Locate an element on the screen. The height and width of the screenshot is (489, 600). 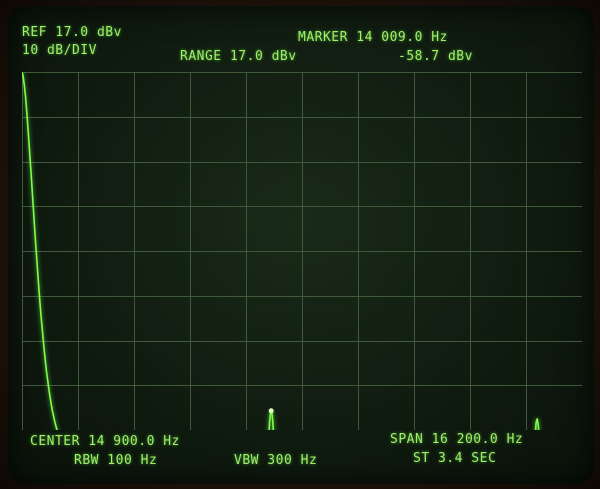
range-readout: RANGE 17.0 dBv is located at coordinates (238, 56).